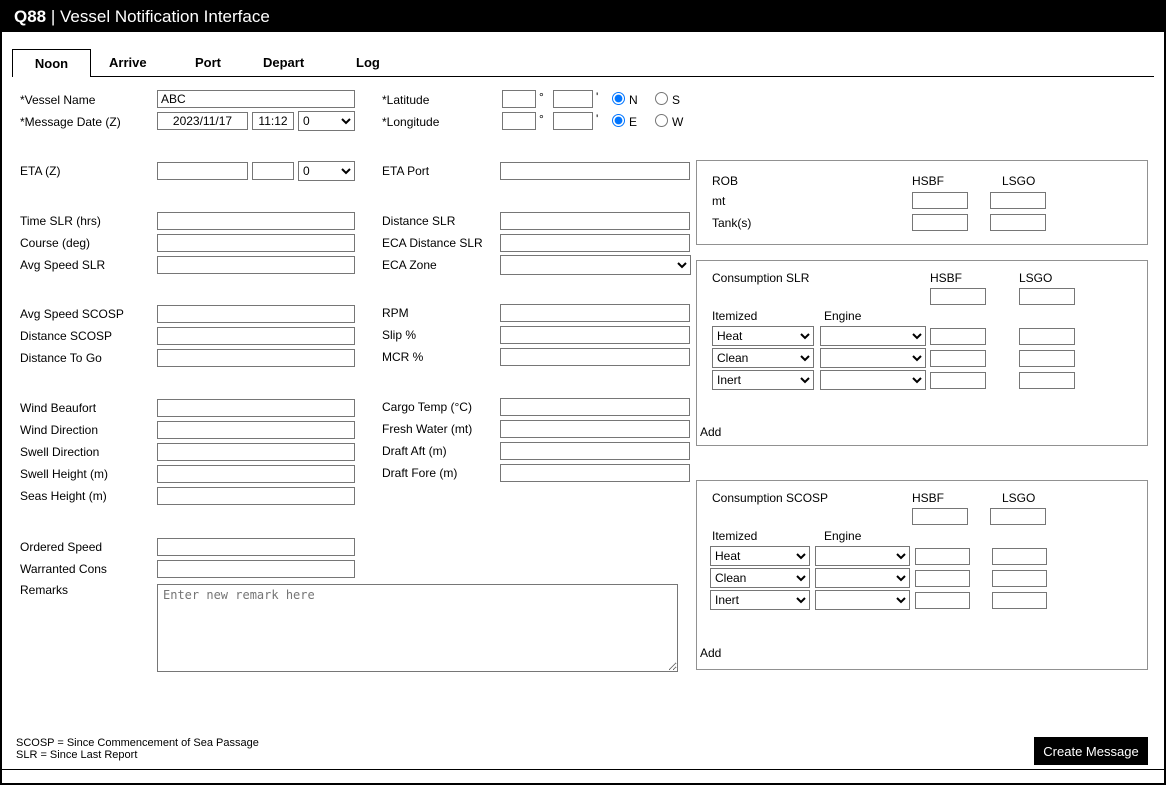 Image resolution: width=1166 pixels, height=785 pixels. Describe the element at coordinates (326, 121) in the screenshot. I see `message-date-offset-select: 0` at that location.